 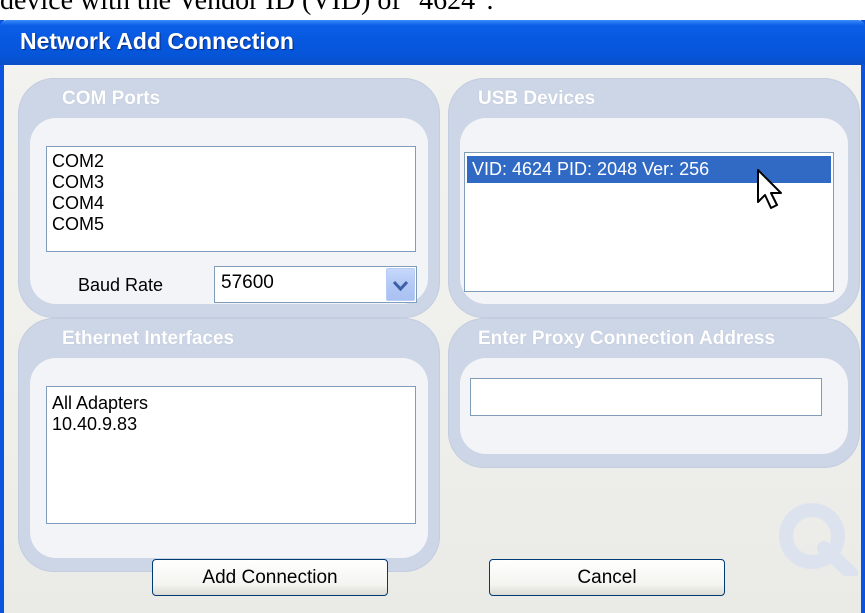 I want to click on cancel-button: Cancel, so click(x=607, y=577).